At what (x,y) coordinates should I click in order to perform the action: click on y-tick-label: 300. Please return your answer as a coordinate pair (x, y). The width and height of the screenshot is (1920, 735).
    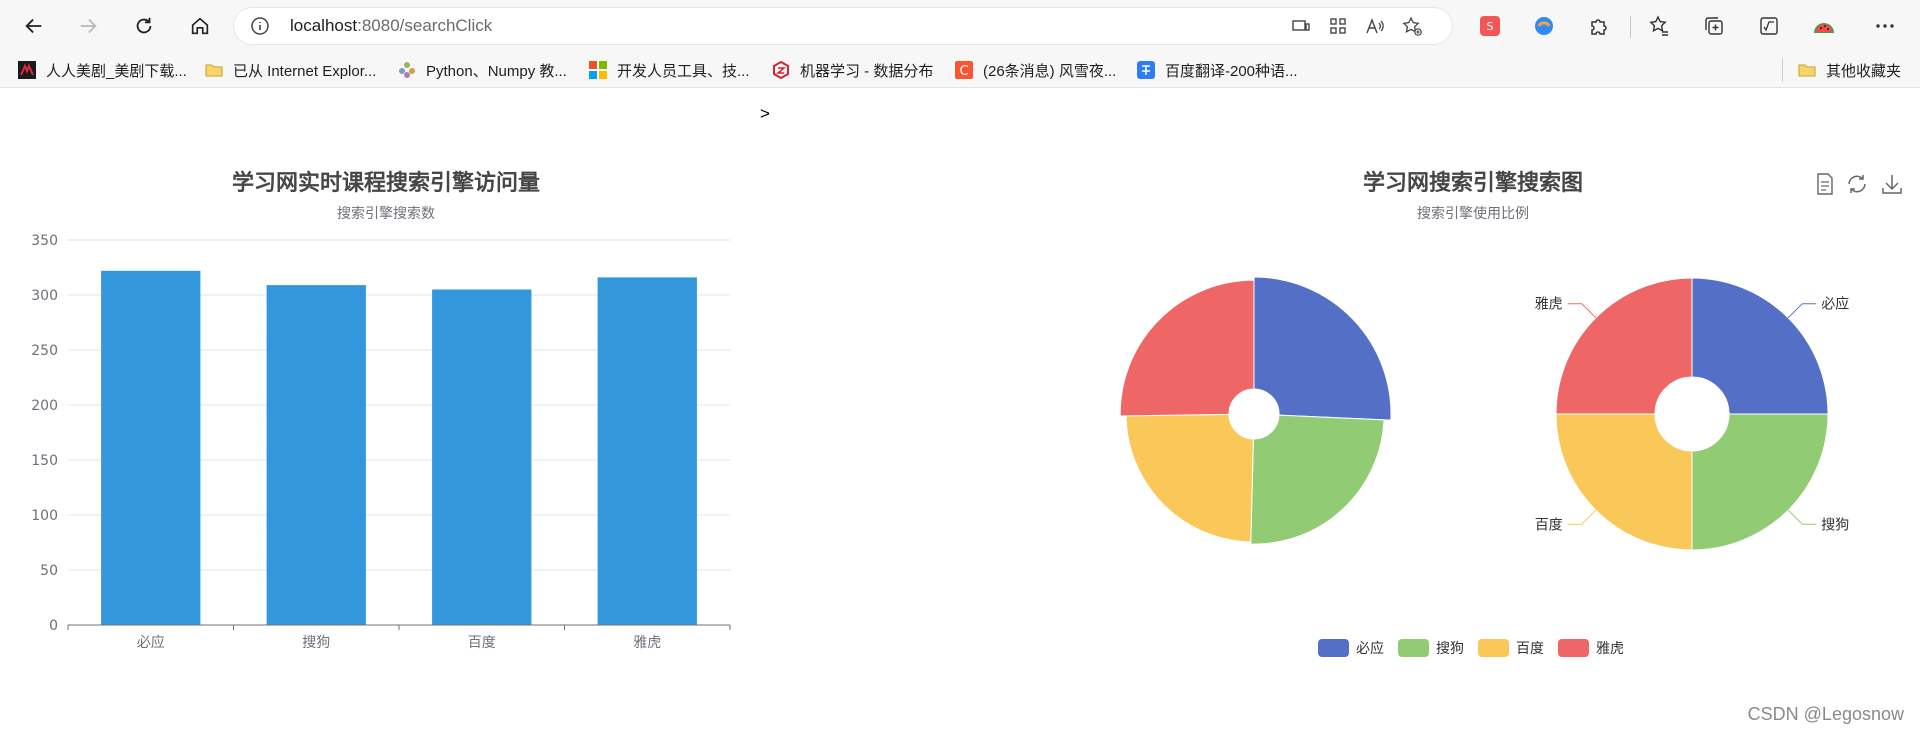
    Looking at the image, I should click on (44, 296).